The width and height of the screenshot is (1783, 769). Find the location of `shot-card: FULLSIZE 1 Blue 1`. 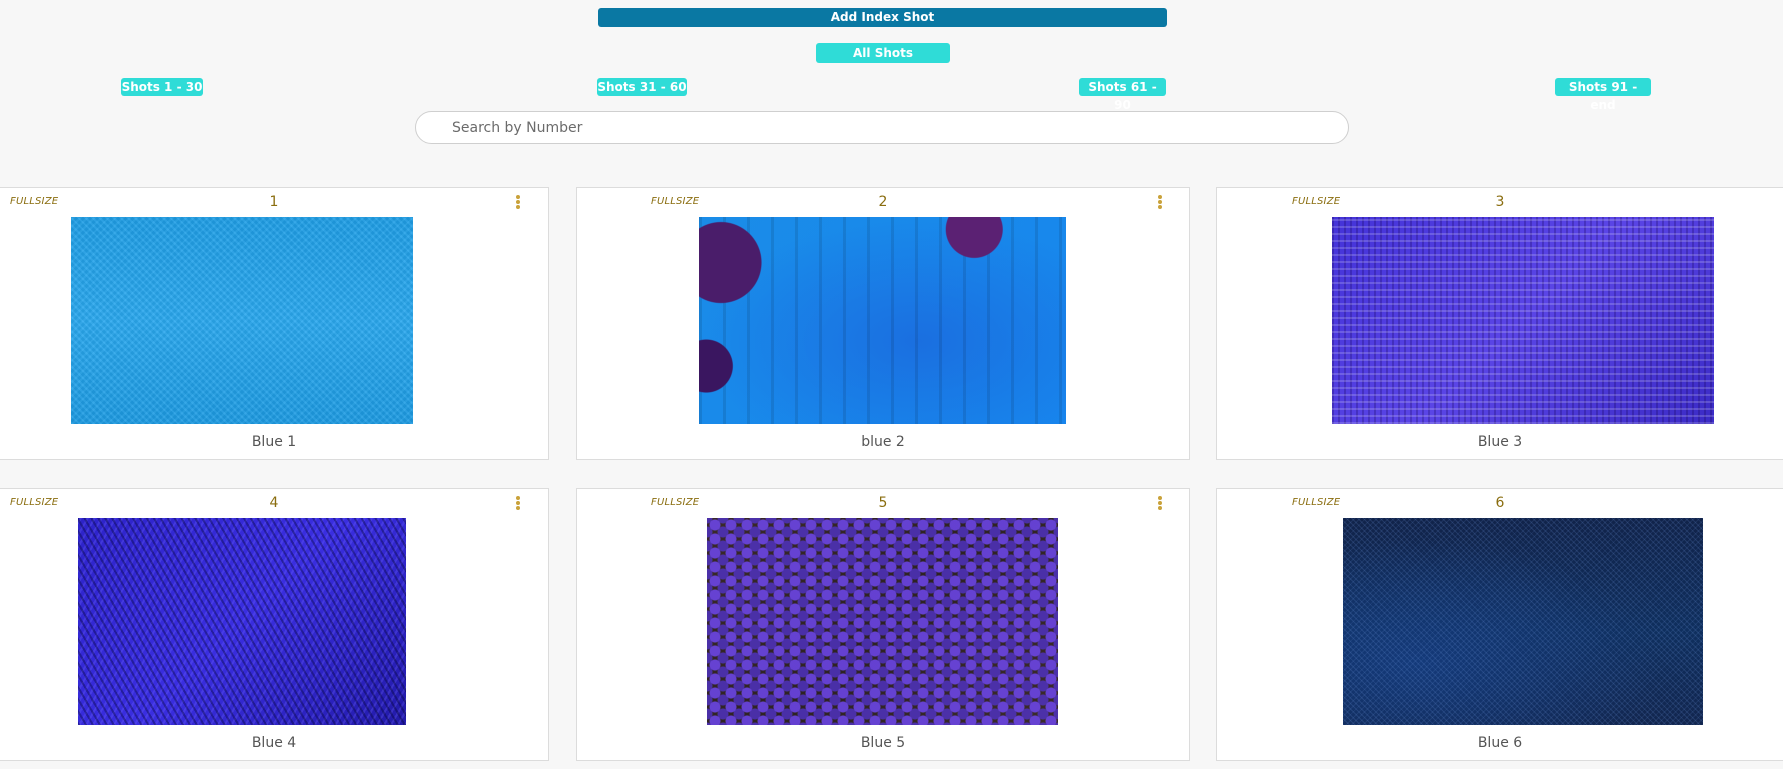

shot-card: FULLSIZE 1 Blue 1 is located at coordinates (274, 323).